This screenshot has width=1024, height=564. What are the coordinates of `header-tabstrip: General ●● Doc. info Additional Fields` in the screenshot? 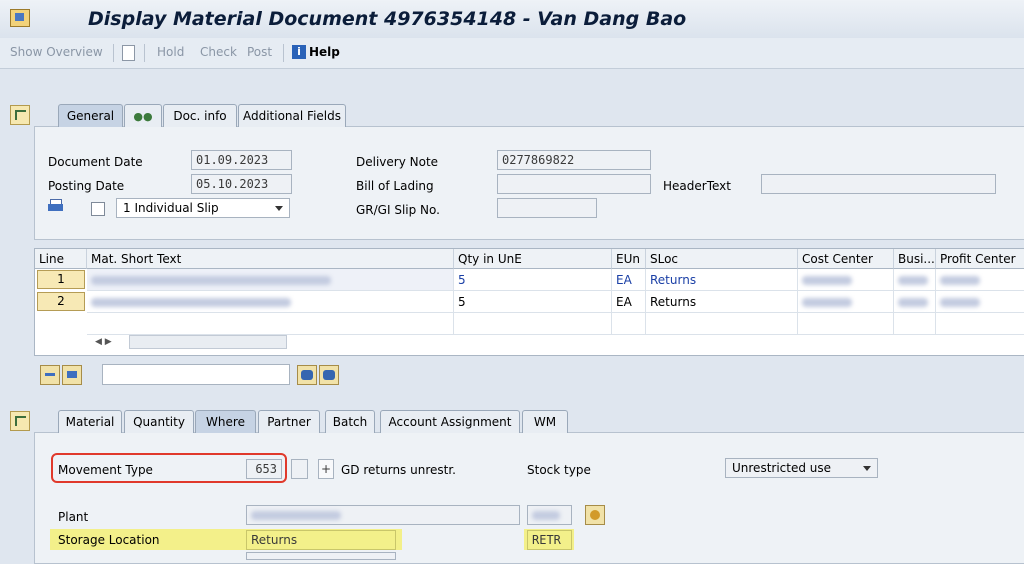 It's located at (218, 115).